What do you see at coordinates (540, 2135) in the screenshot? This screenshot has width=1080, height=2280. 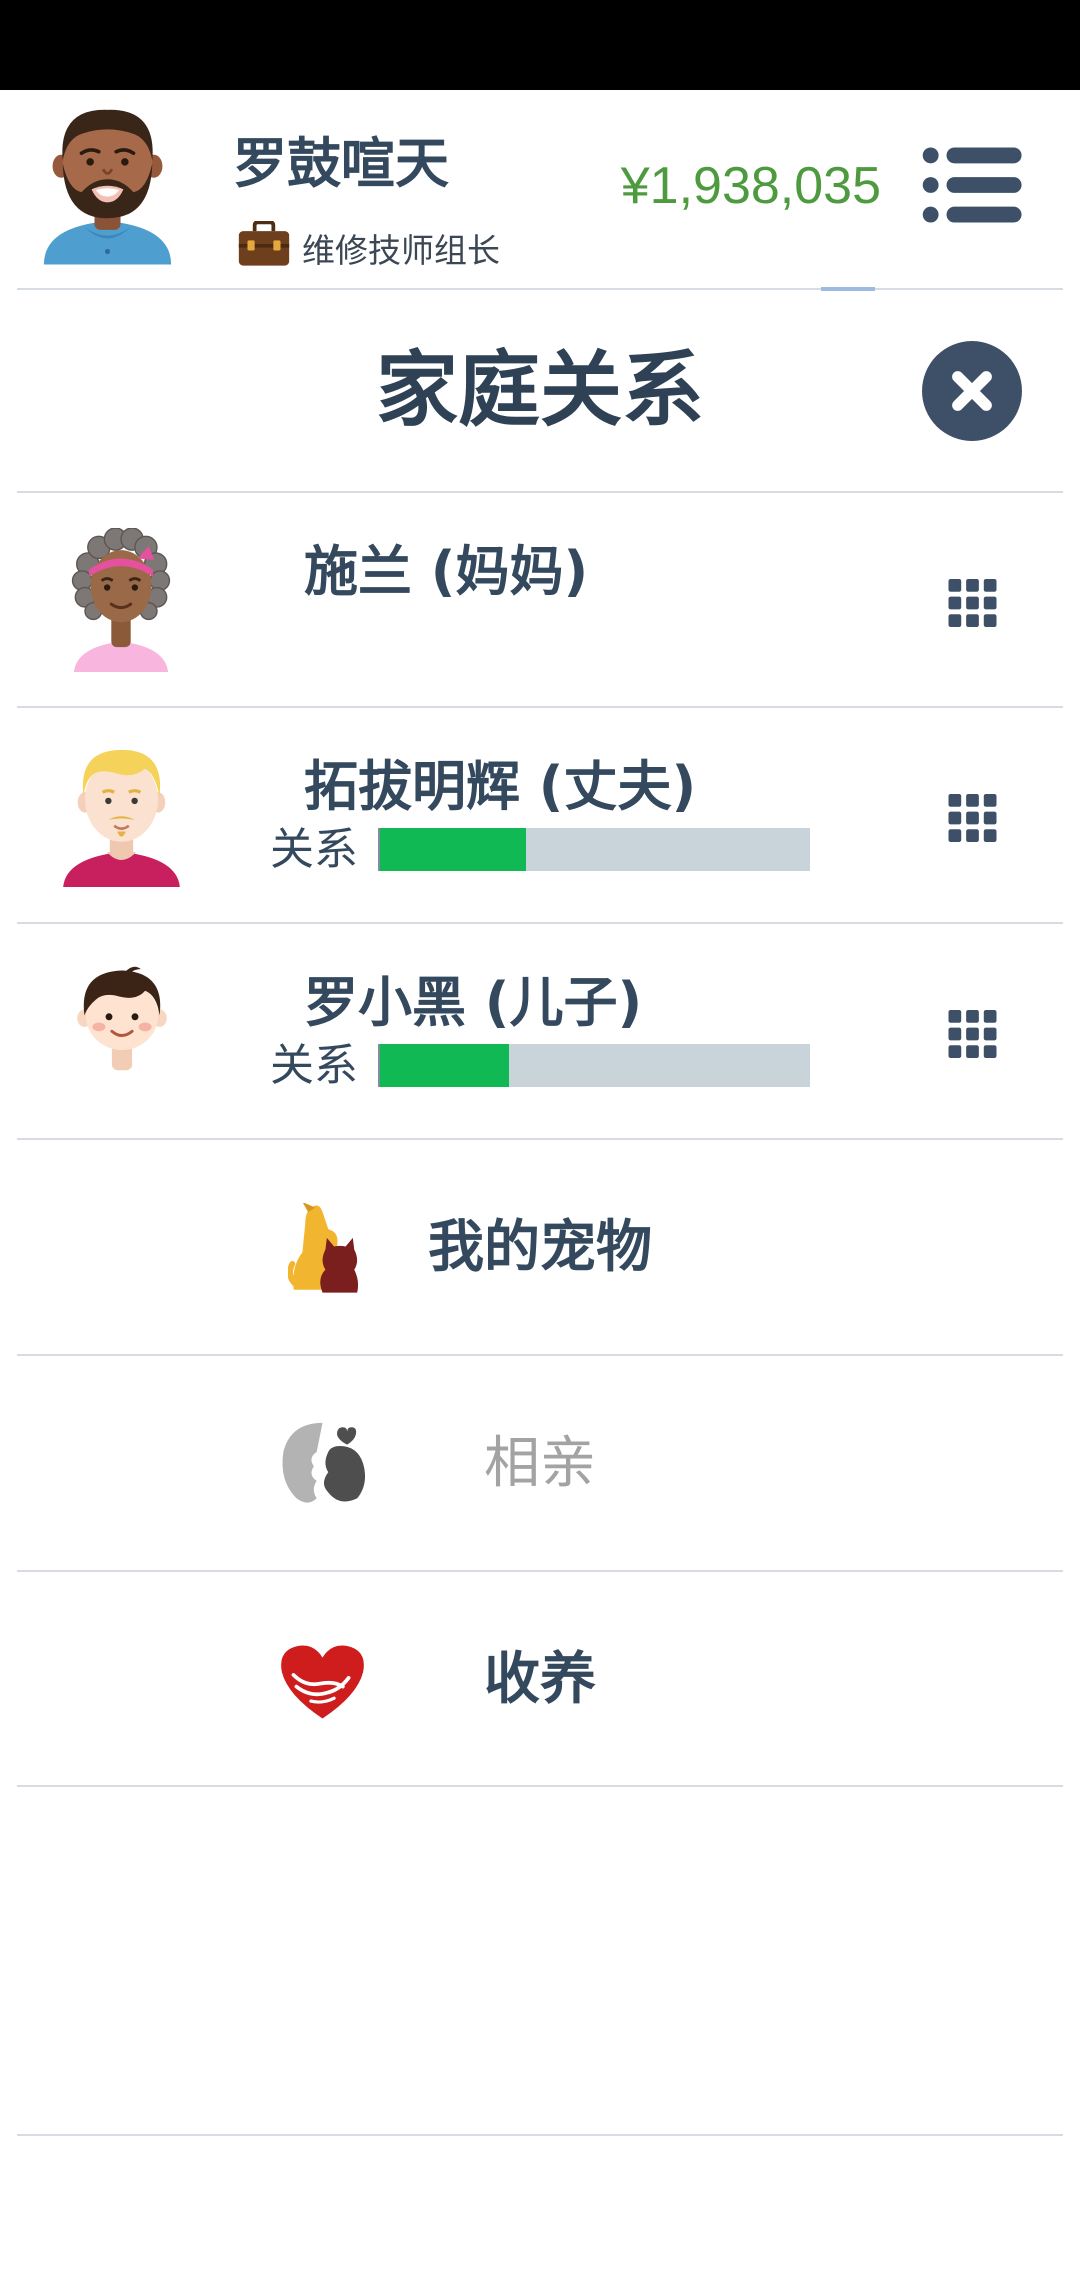 I see `bottom-divider` at bounding box center [540, 2135].